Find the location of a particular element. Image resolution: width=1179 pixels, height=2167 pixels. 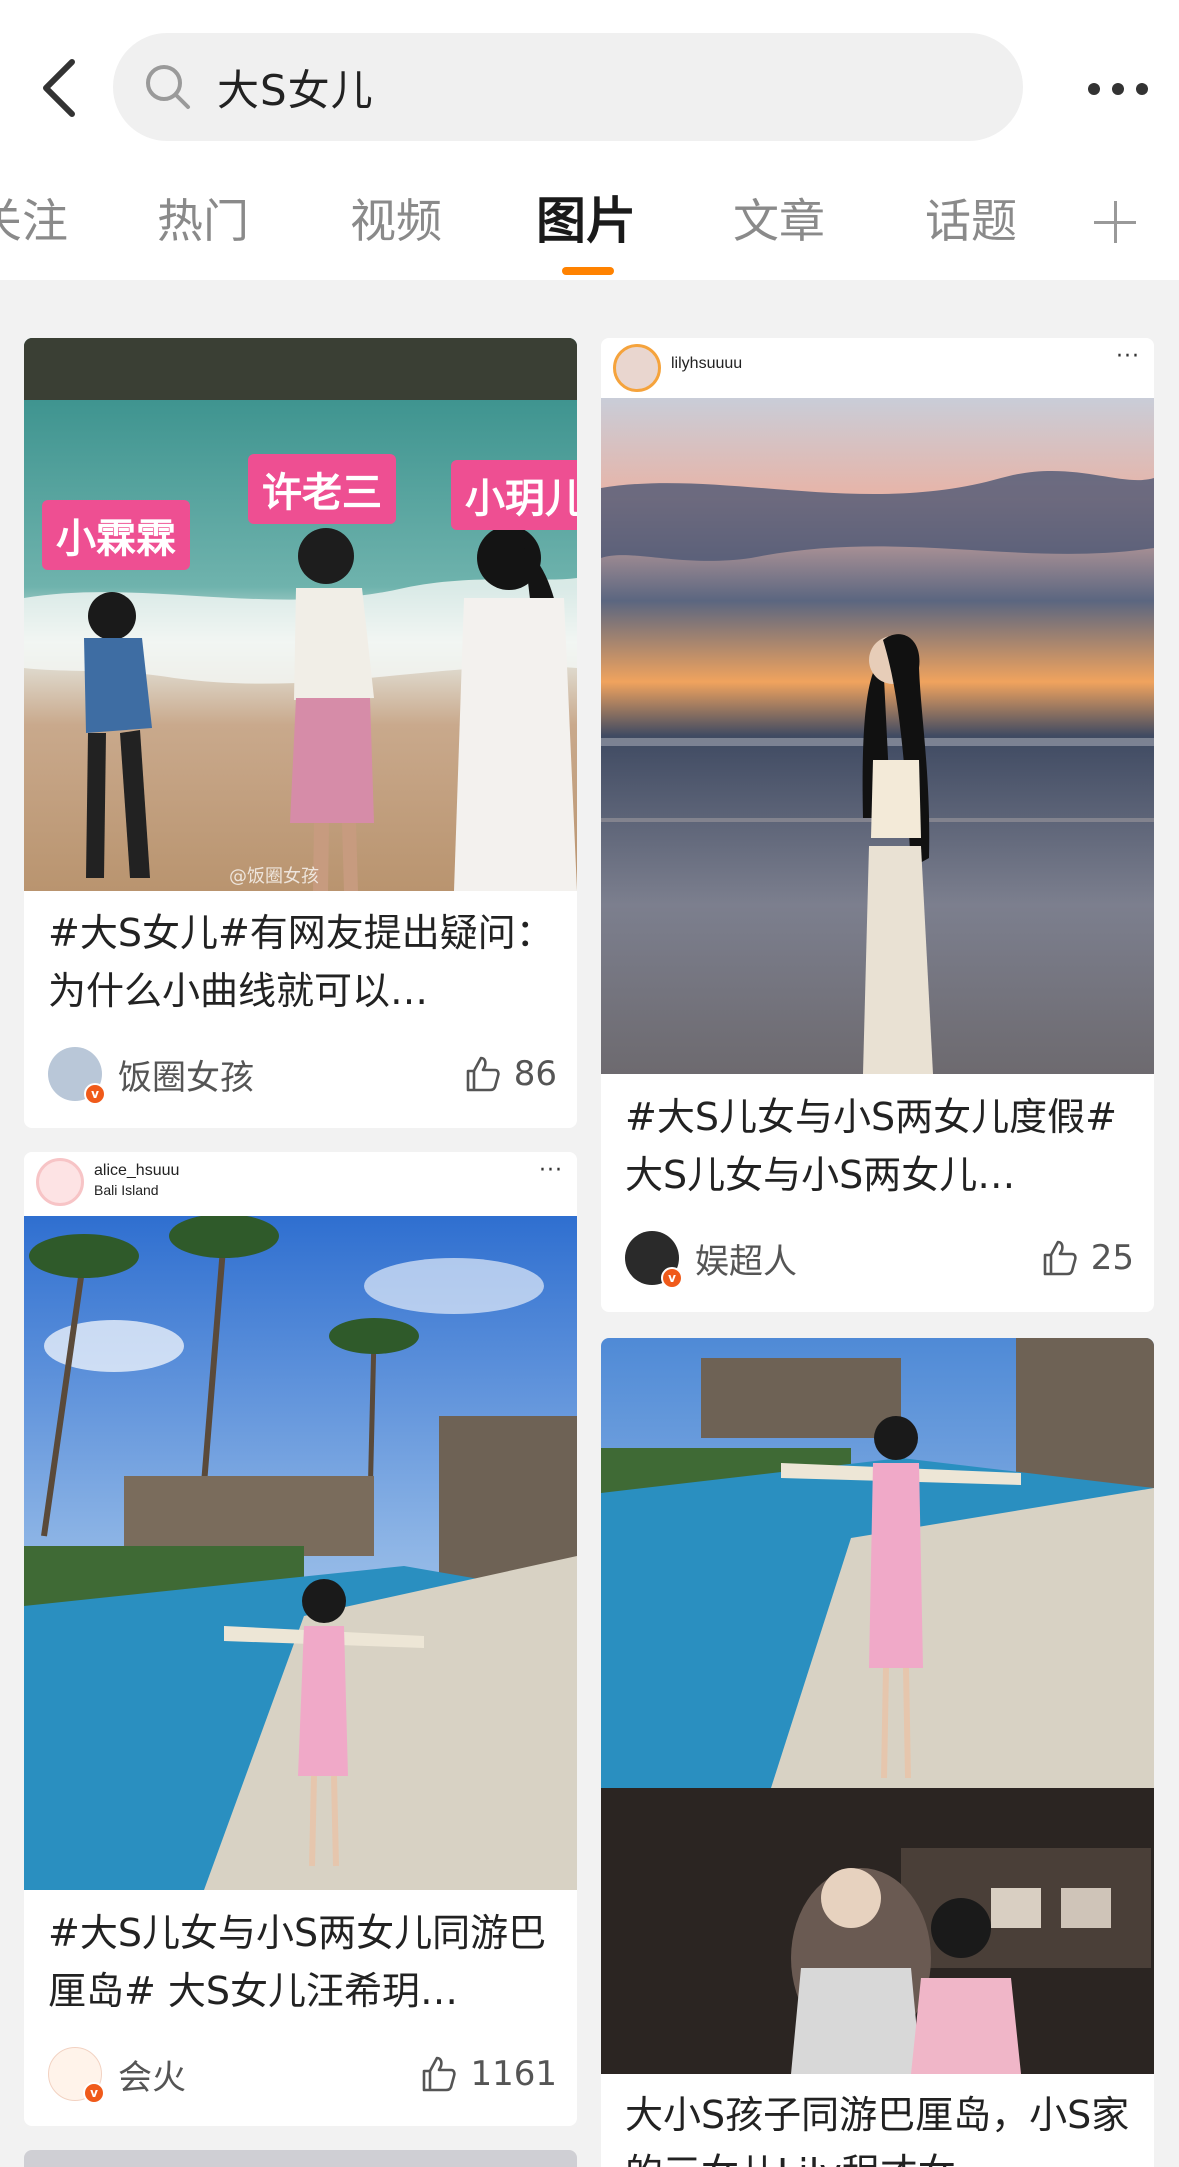

overlay-label: 许老三 is located at coordinates (322, 489).